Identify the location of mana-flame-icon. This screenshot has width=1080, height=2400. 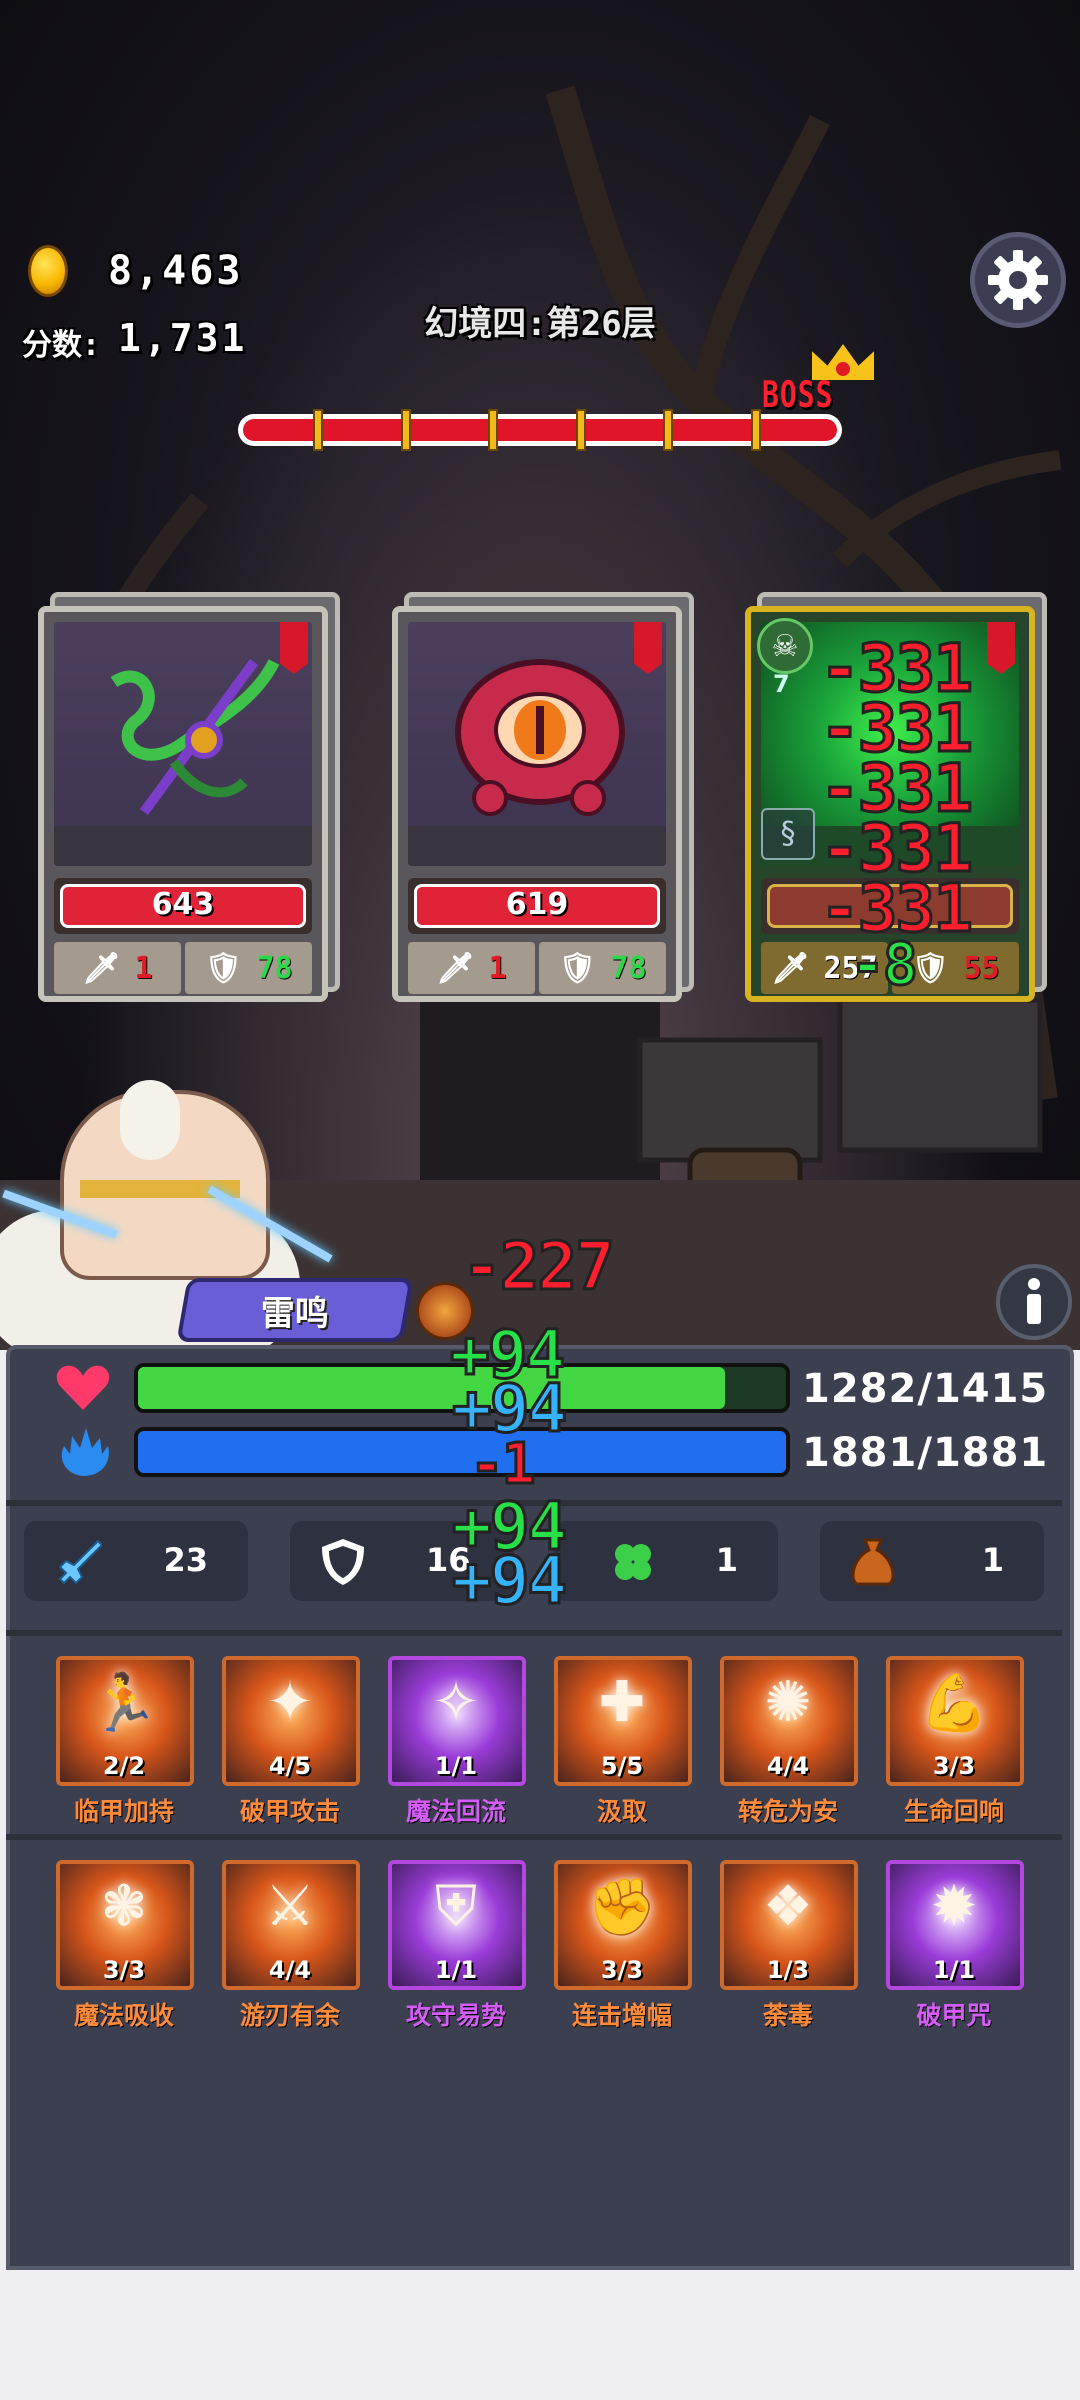
(85, 1452).